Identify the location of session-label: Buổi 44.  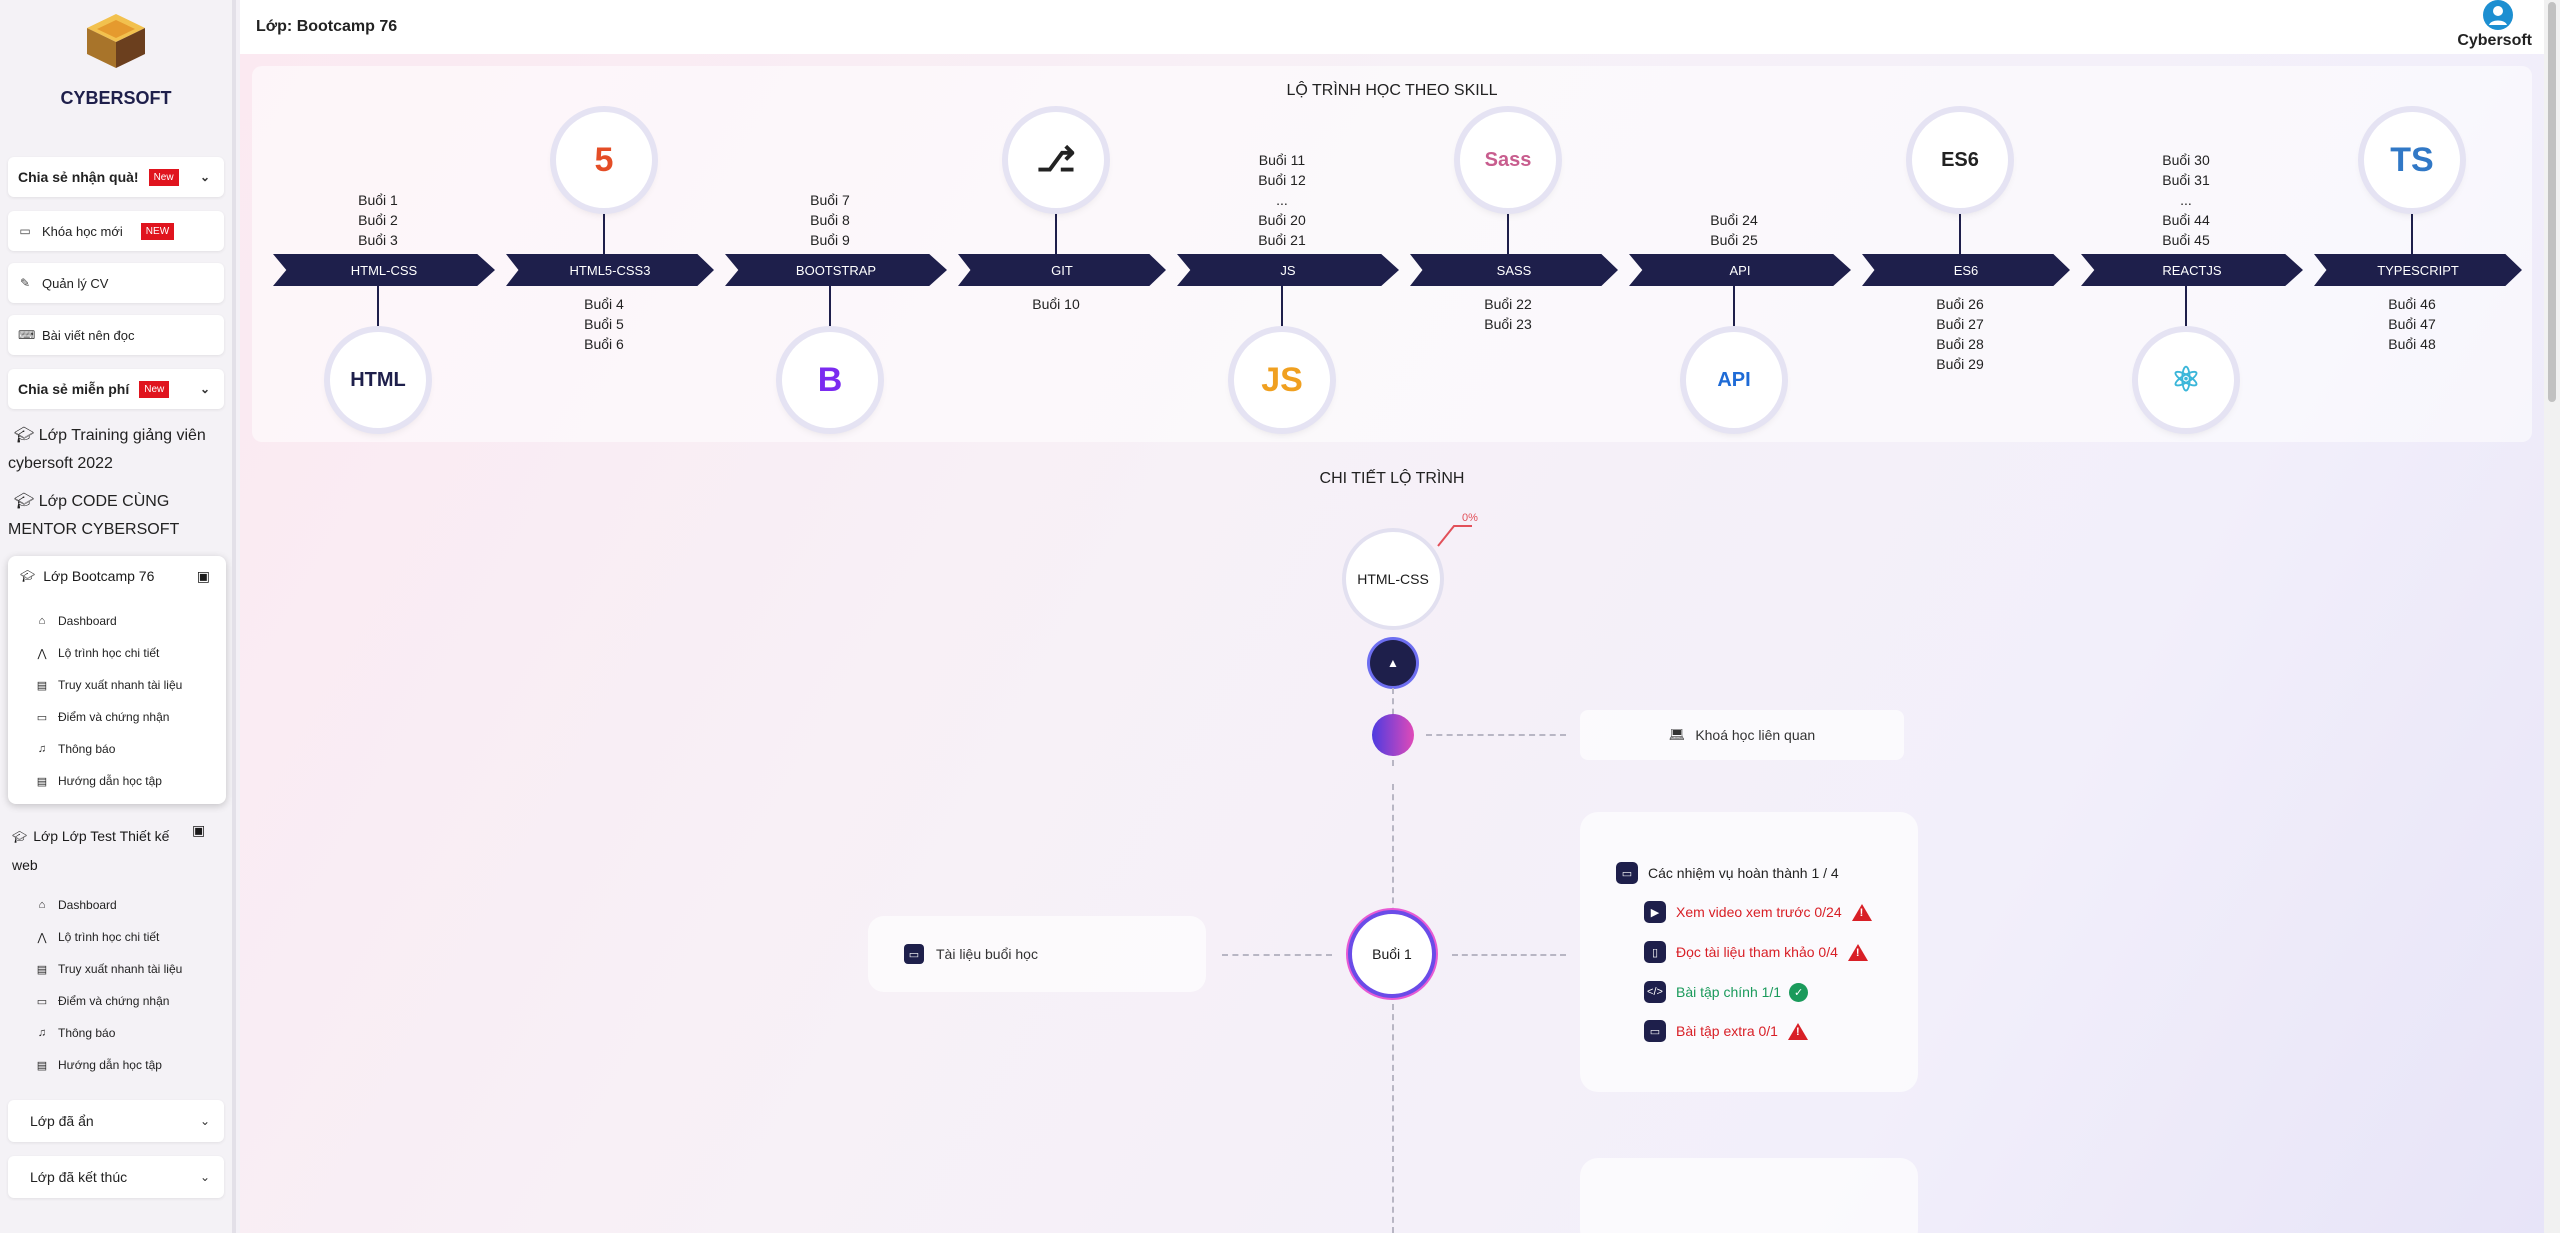
(2186, 220).